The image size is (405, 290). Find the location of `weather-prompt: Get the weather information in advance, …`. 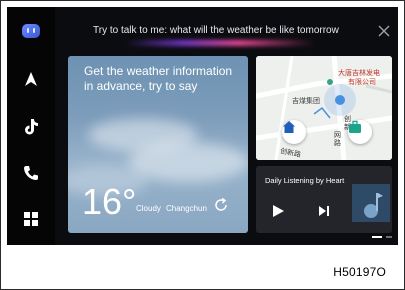

weather-prompt: Get the weather information in advance, … is located at coordinates (158, 78).